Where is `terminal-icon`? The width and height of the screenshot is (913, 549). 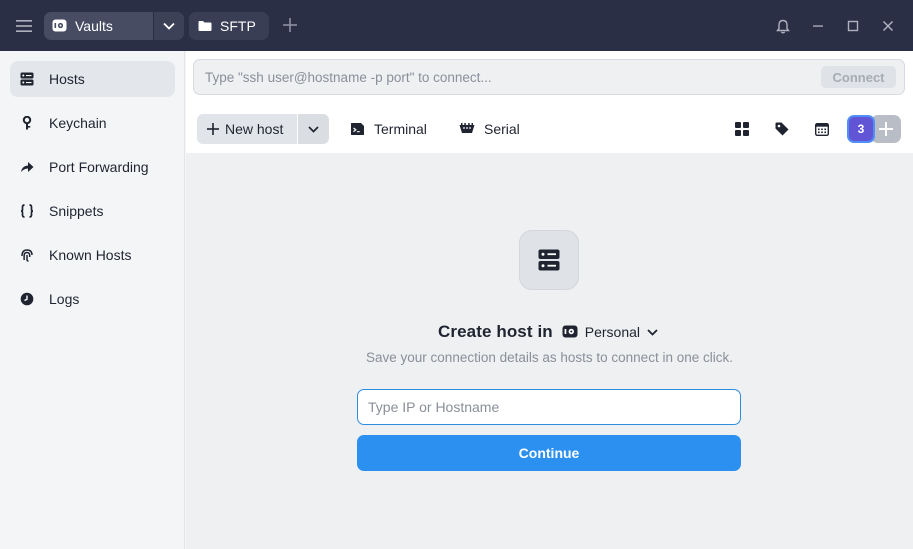 terminal-icon is located at coordinates (357, 129).